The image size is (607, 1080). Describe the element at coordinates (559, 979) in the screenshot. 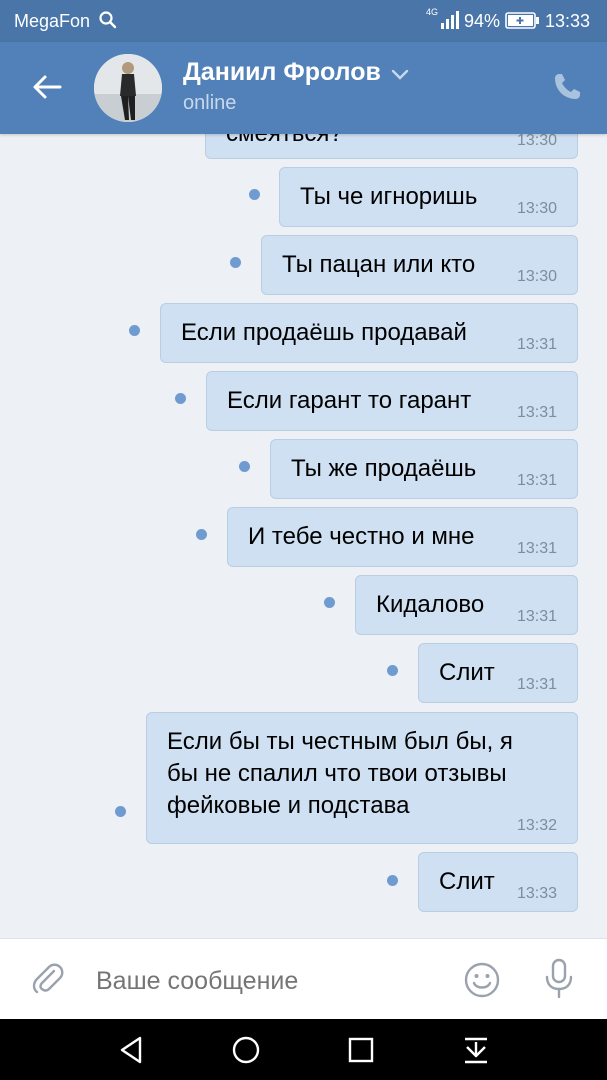

I see `microphone-icon` at that location.